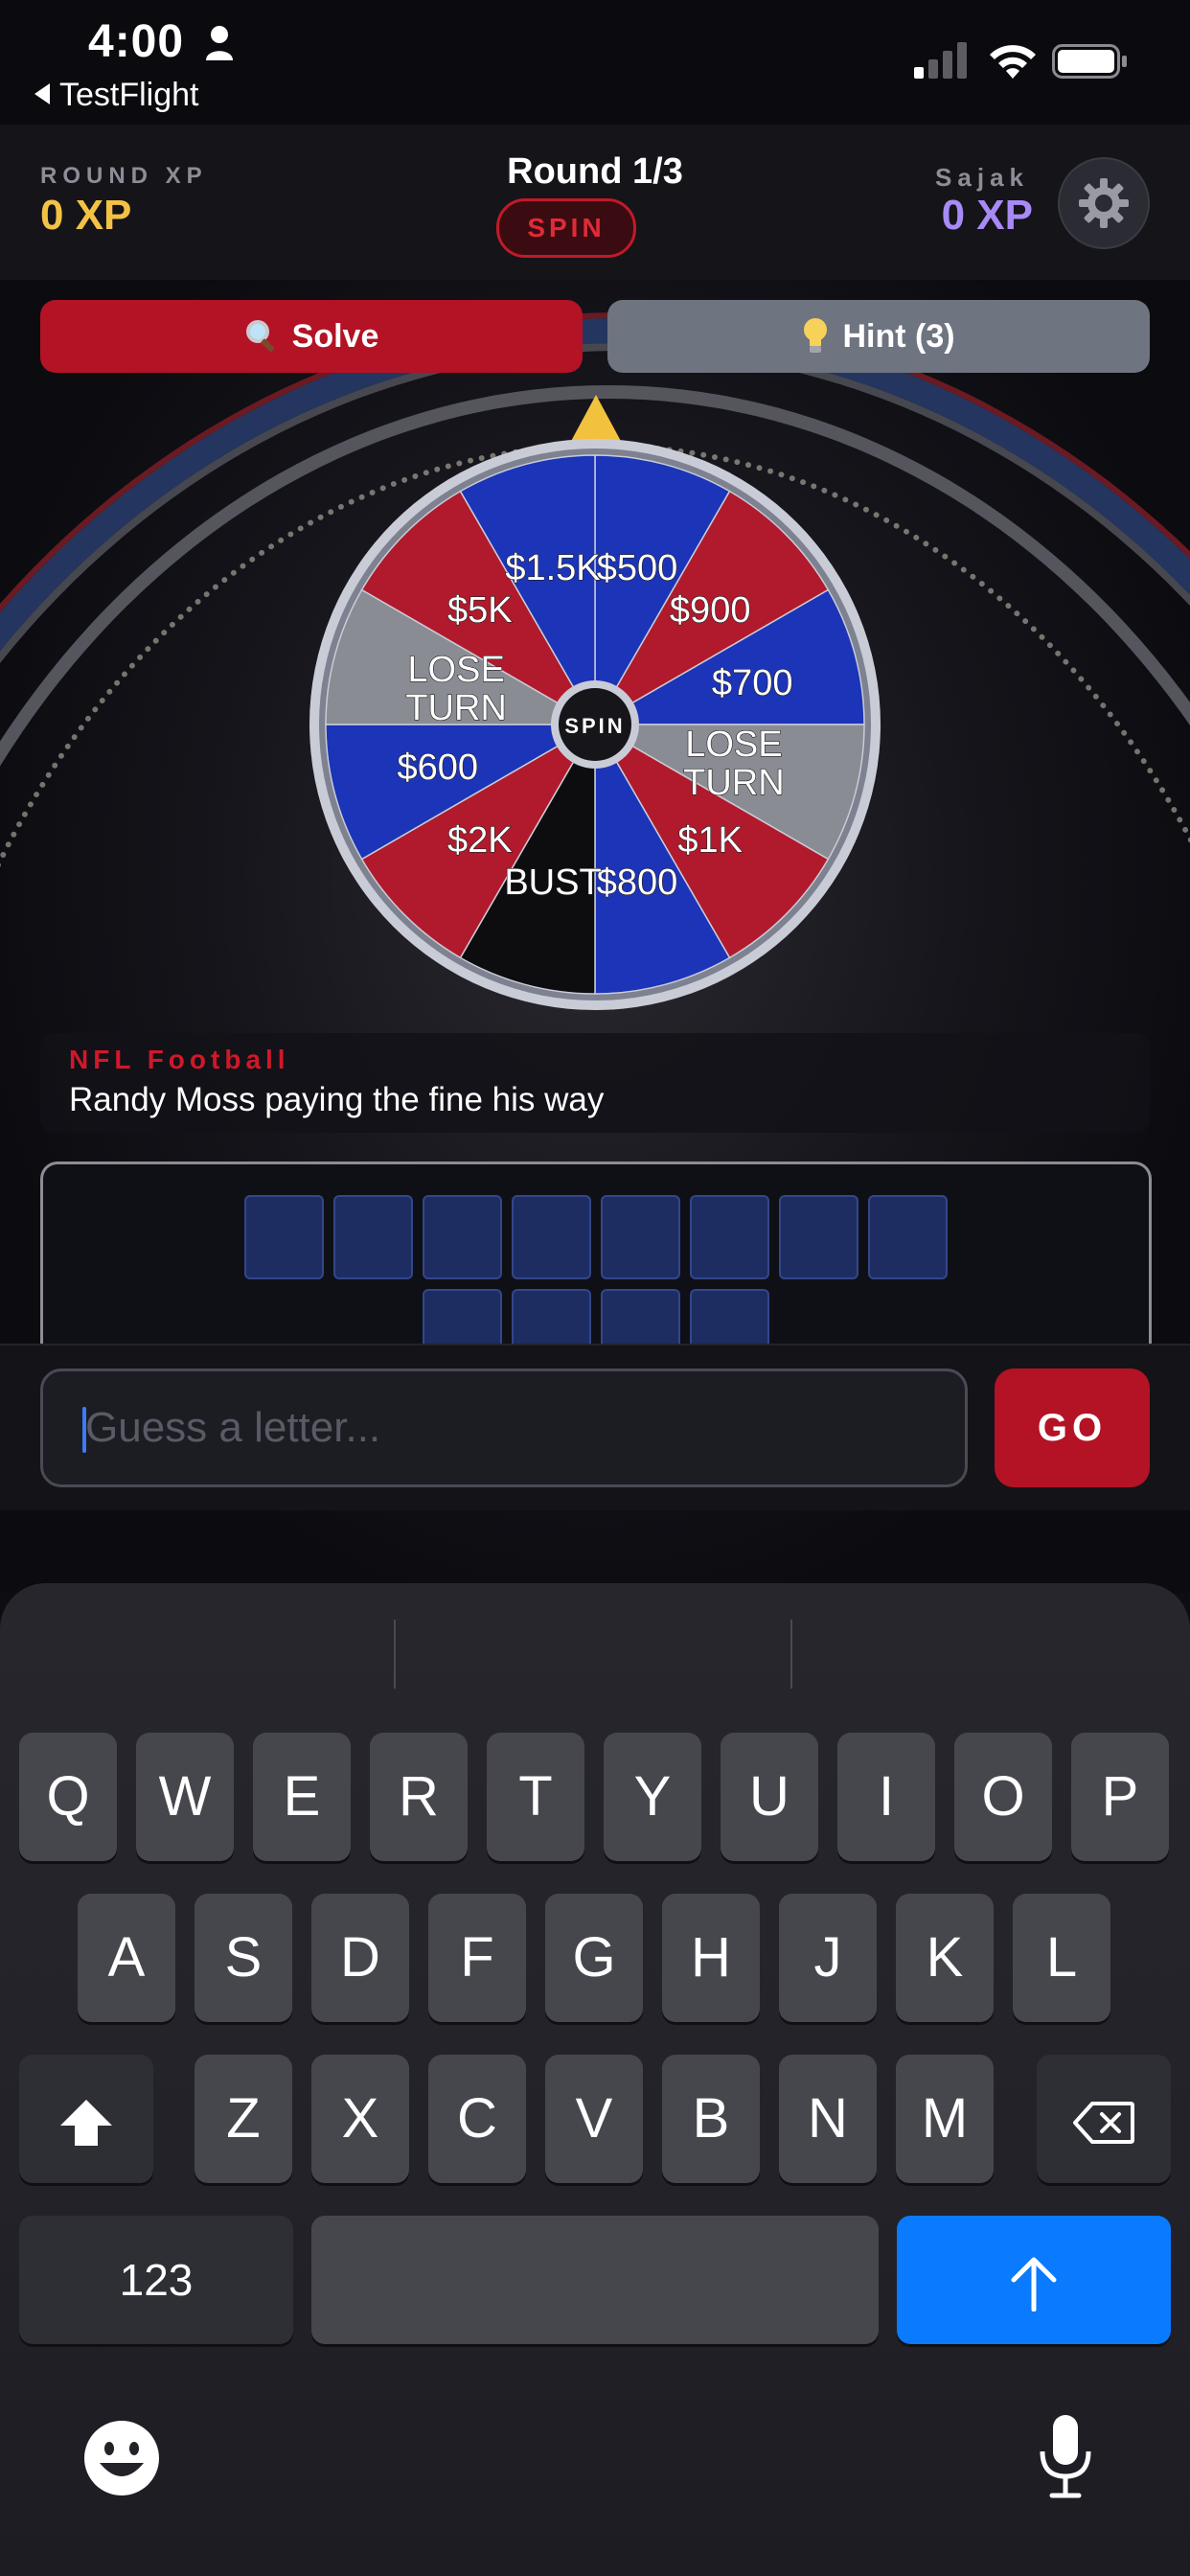  What do you see at coordinates (220, 43) in the screenshot?
I see `person-icon` at bounding box center [220, 43].